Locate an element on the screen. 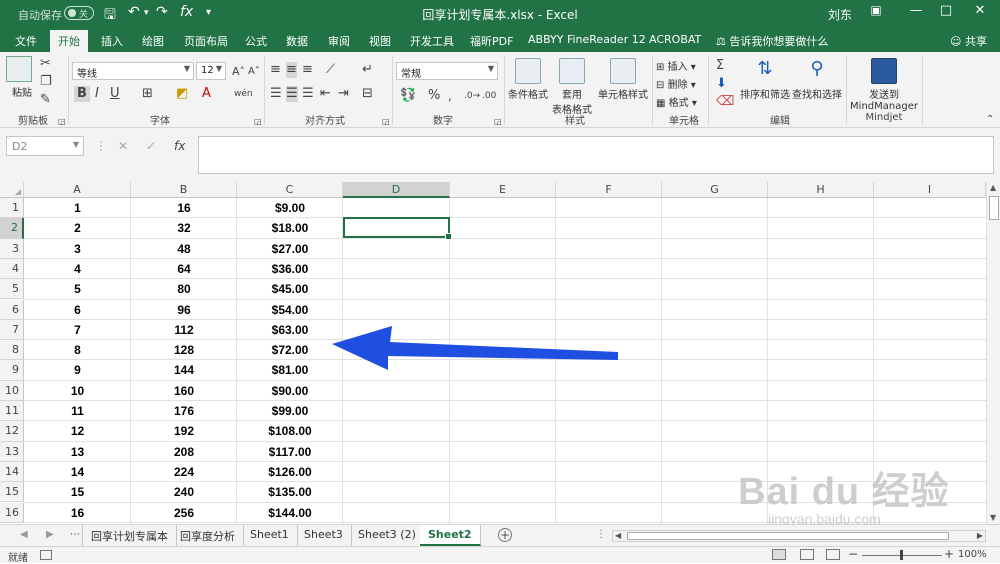 This screenshot has height=564, width=1000. zoom-level: 100% is located at coordinates (972, 554).